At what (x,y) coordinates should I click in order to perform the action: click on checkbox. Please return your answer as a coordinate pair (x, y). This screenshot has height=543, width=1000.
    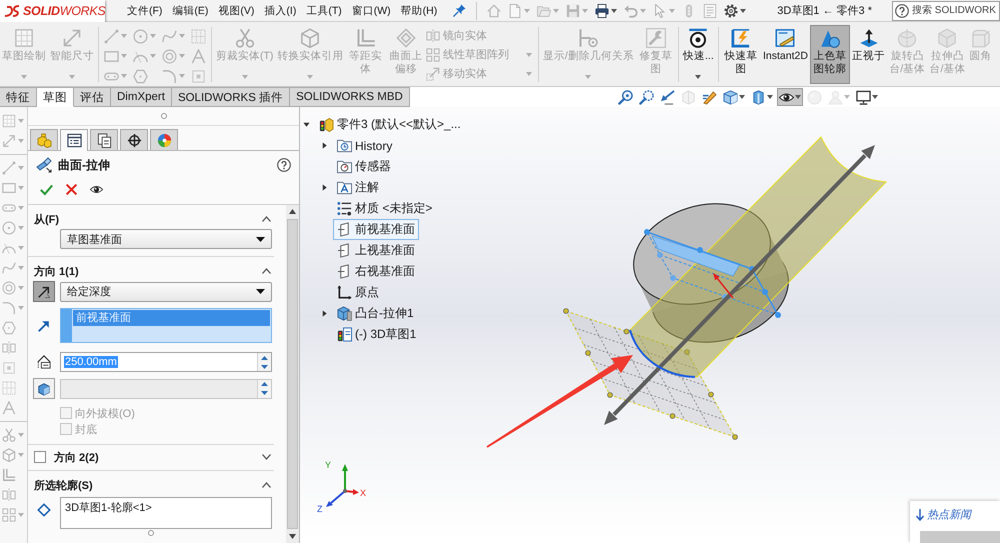
    Looking at the image, I should click on (40, 457).